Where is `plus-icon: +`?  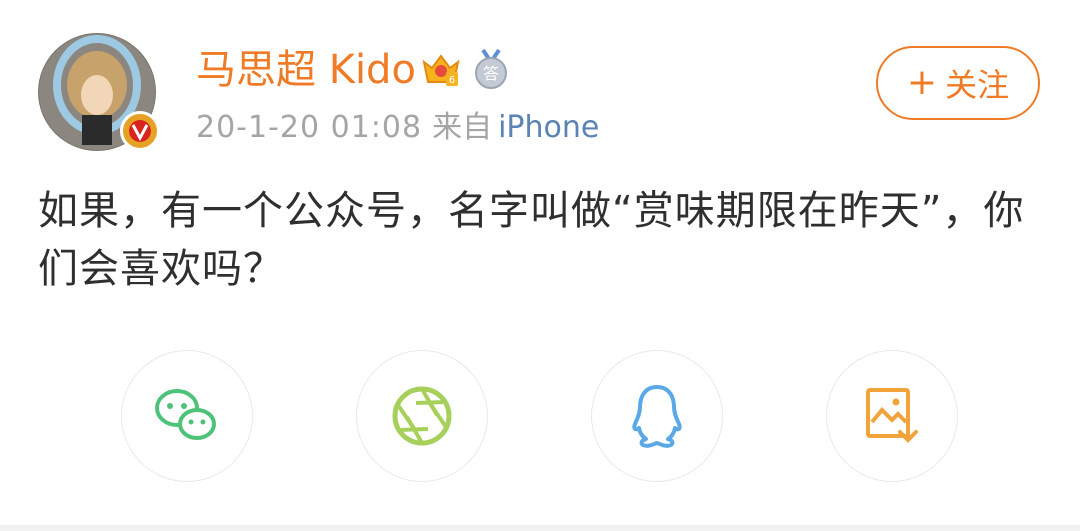
plus-icon: + is located at coordinates (922, 82).